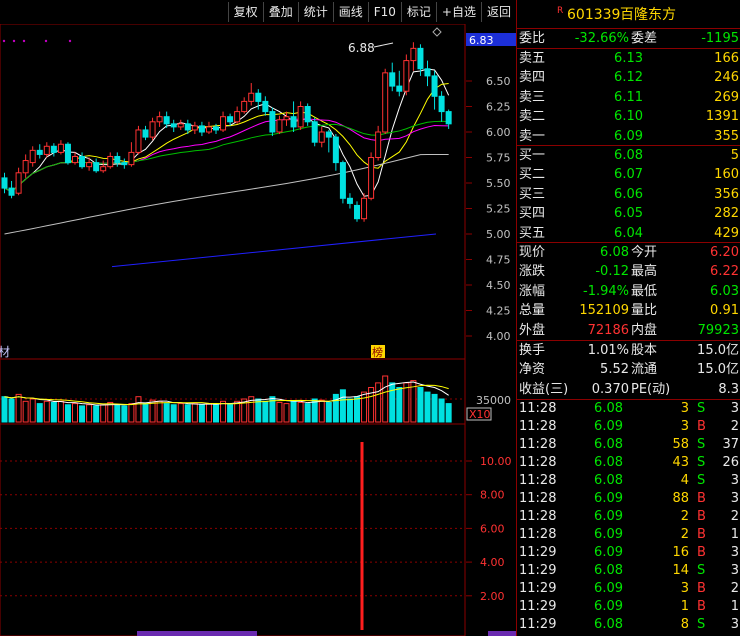 The height and width of the screenshot is (636, 740). I want to click on tick-time: 11:28, so click(538, 426).